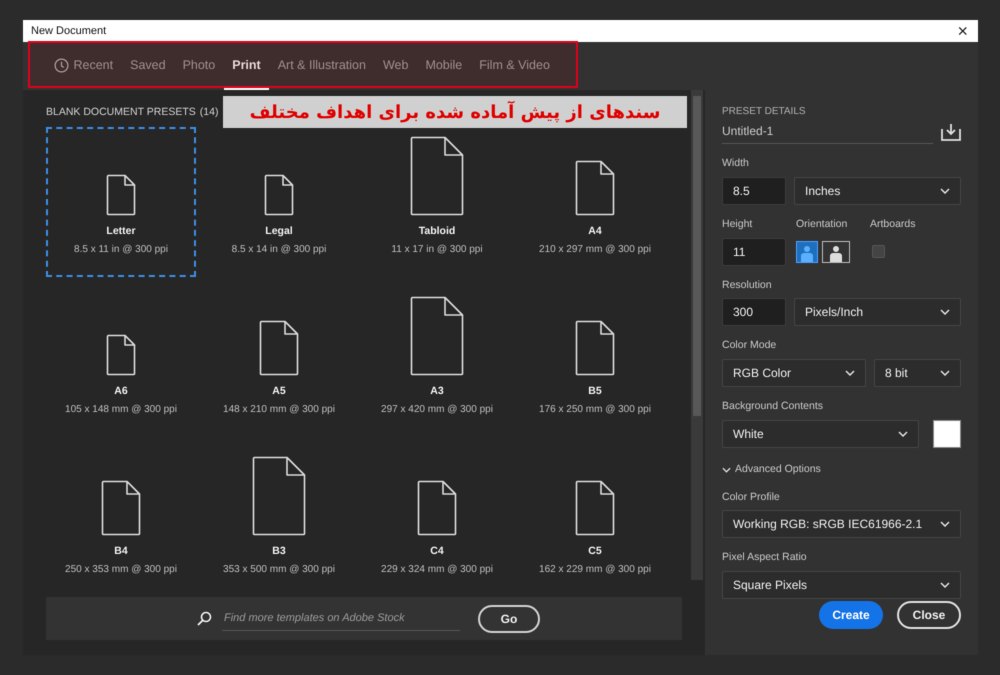 The width and height of the screenshot is (1000, 675). I want to click on disclosure-toggle: Advanced Options, so click(841, 470).